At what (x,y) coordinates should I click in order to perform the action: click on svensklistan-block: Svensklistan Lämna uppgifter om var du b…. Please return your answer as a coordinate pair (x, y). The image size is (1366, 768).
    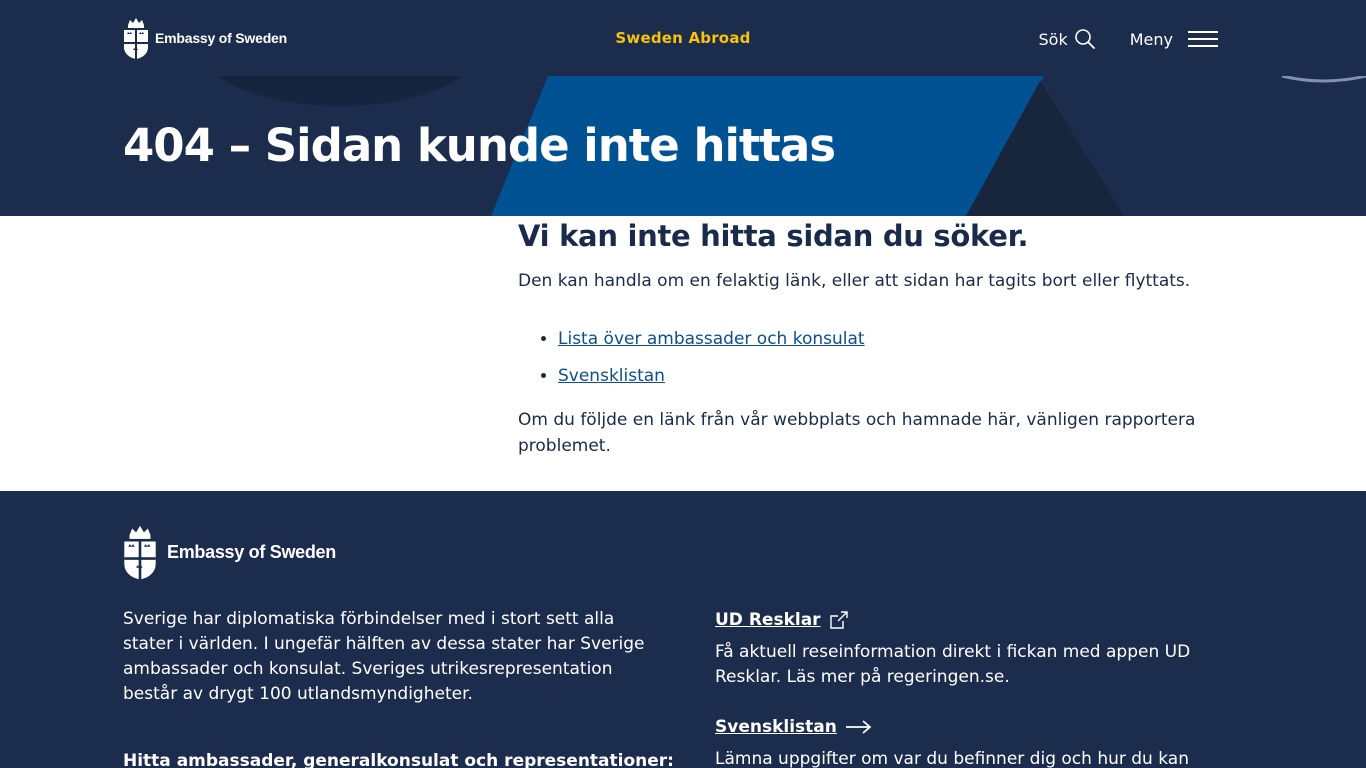
    Looking at the image, I should click on (965, 741).